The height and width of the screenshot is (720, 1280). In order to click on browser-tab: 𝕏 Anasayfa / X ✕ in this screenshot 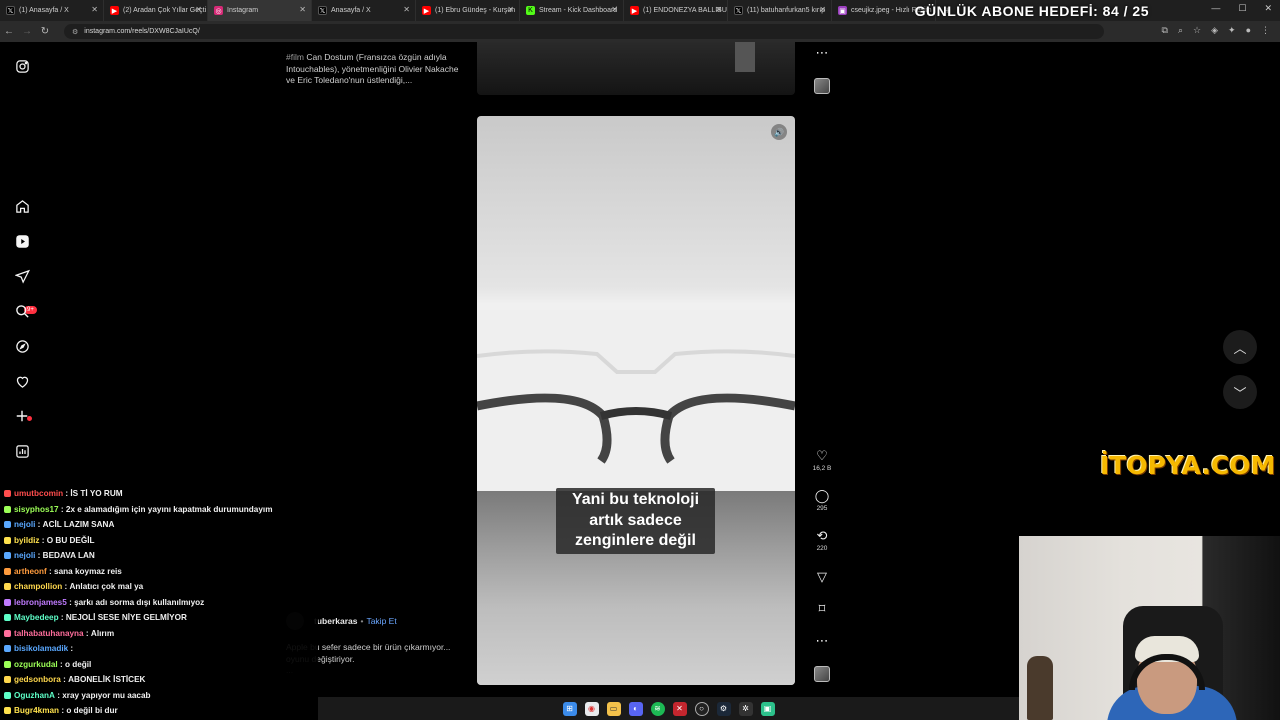, I will do `click(364, 10)`.